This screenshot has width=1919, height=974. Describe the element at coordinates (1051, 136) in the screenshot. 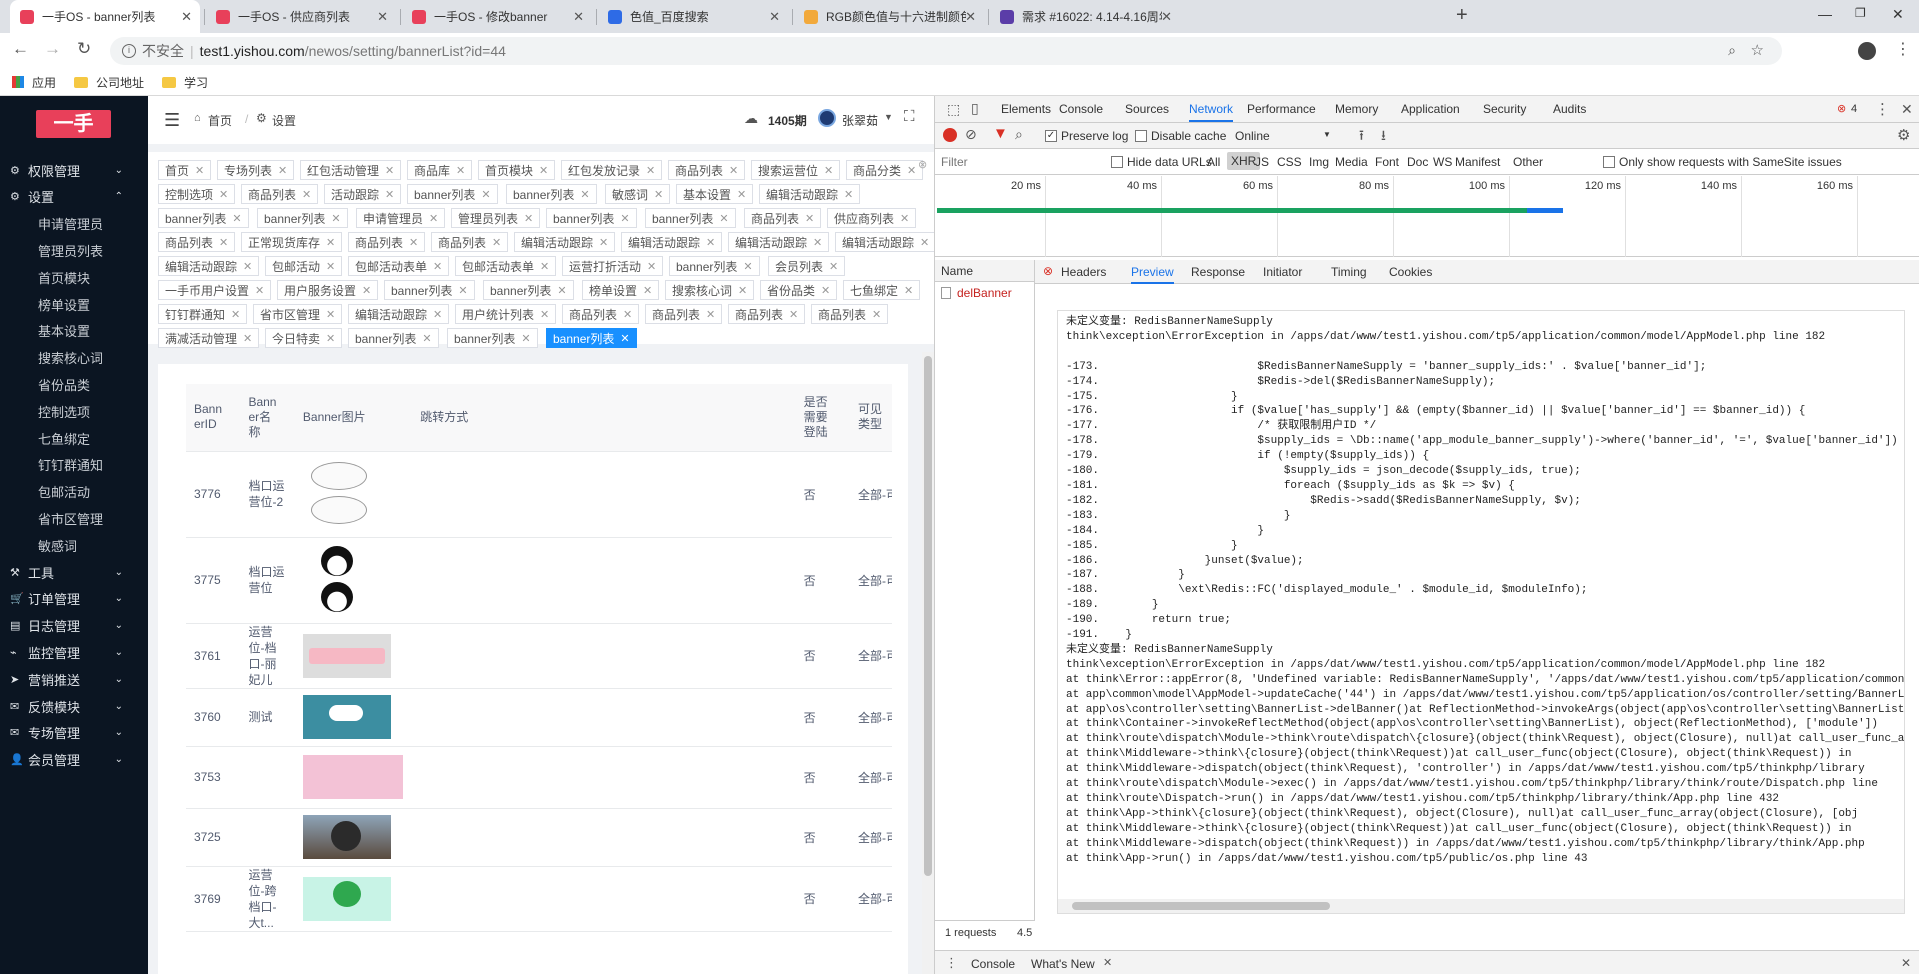

I see `preserve-log-checkbox: ✓` at that location.